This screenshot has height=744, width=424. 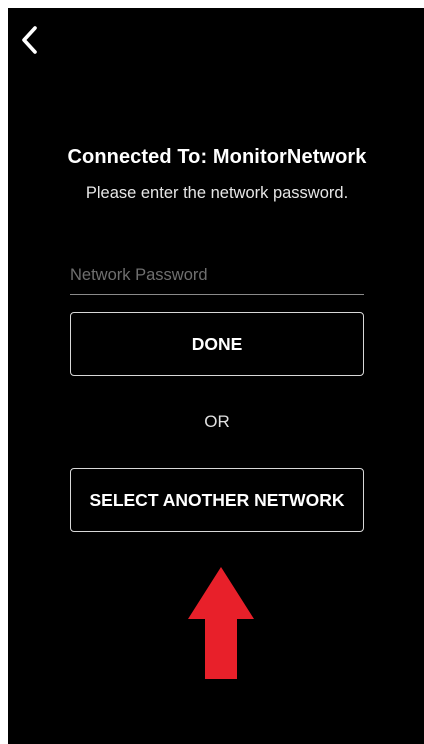 I want to click on network-password-input, so click(x=217, y=277).